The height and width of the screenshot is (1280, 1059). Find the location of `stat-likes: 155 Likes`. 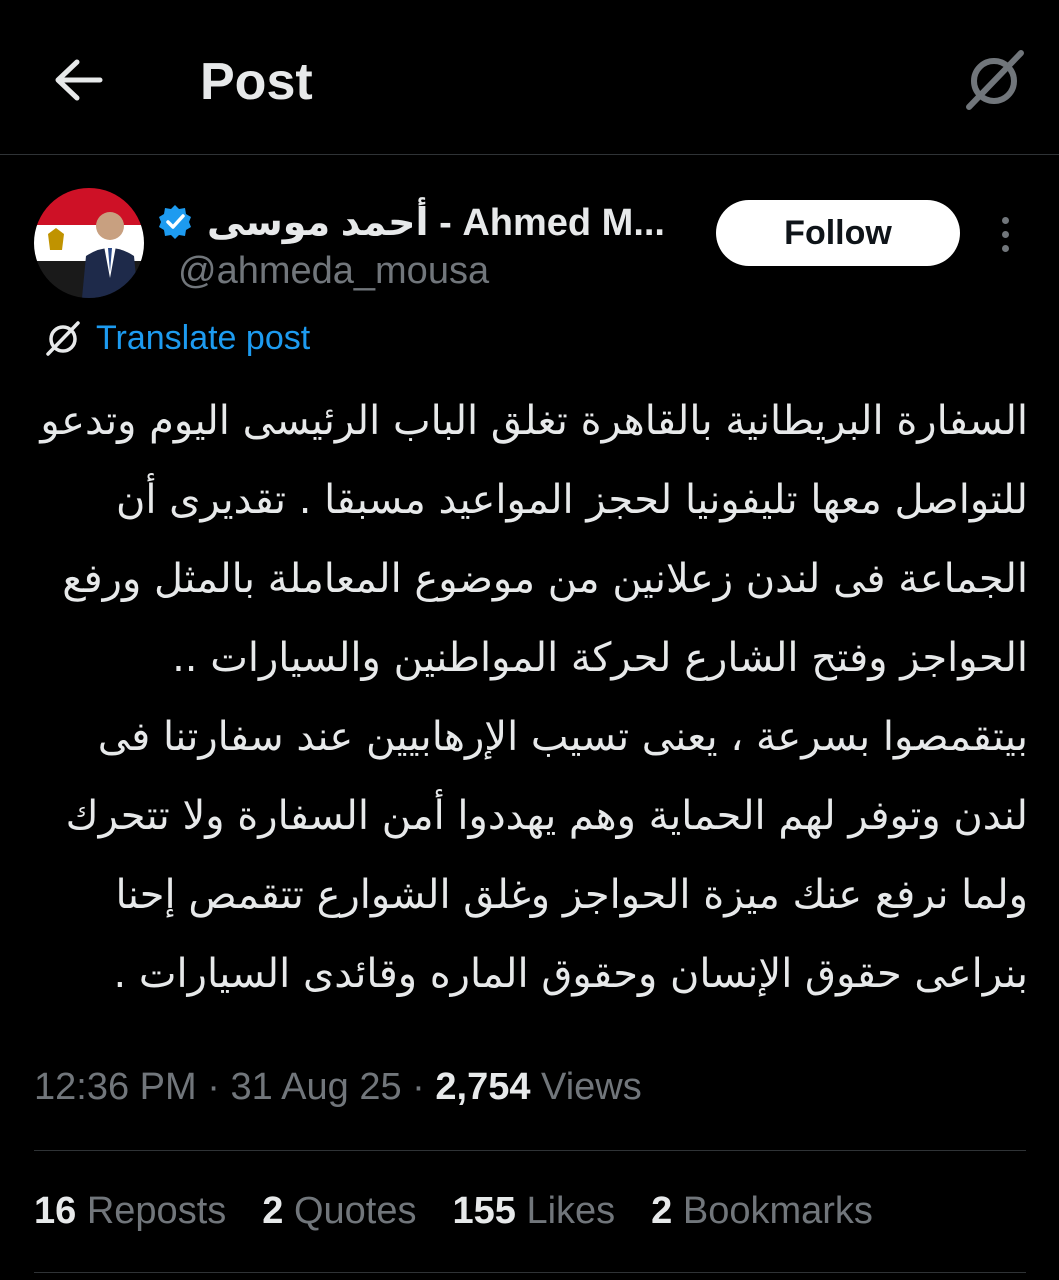

stat-likes: 155 Likes is located at coordinates (533, 1211).